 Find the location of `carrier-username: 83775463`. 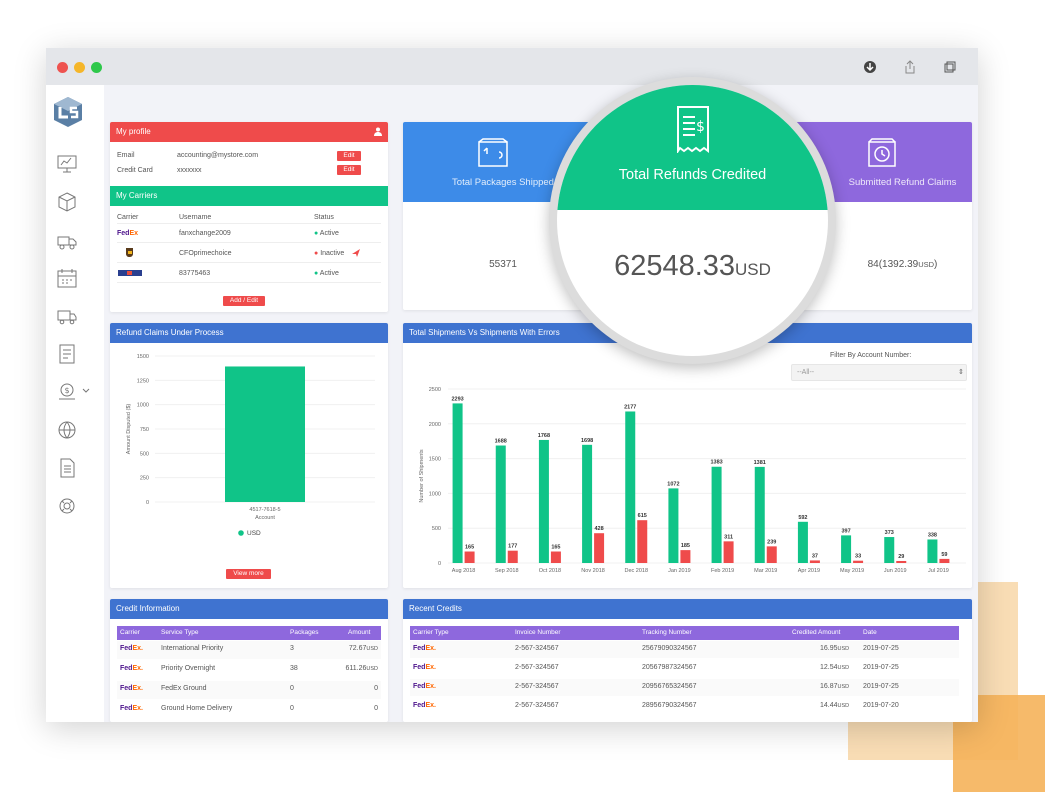

carrier-username: 83775463 is located at coordinates (195, 273).